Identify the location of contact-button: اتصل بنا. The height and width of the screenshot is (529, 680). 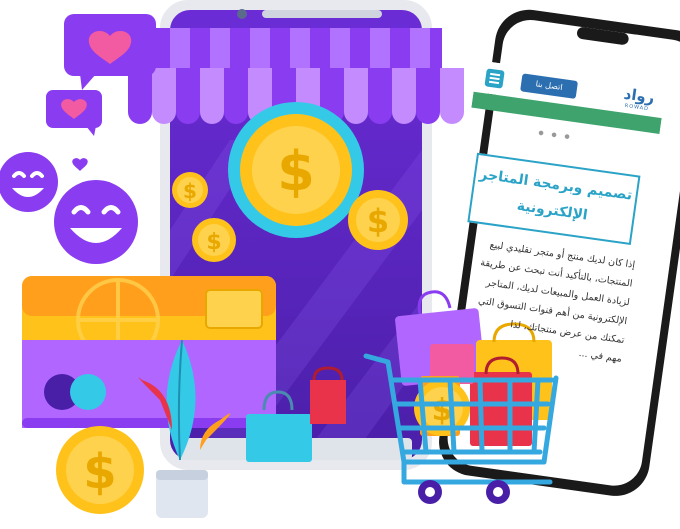
(549, 86).